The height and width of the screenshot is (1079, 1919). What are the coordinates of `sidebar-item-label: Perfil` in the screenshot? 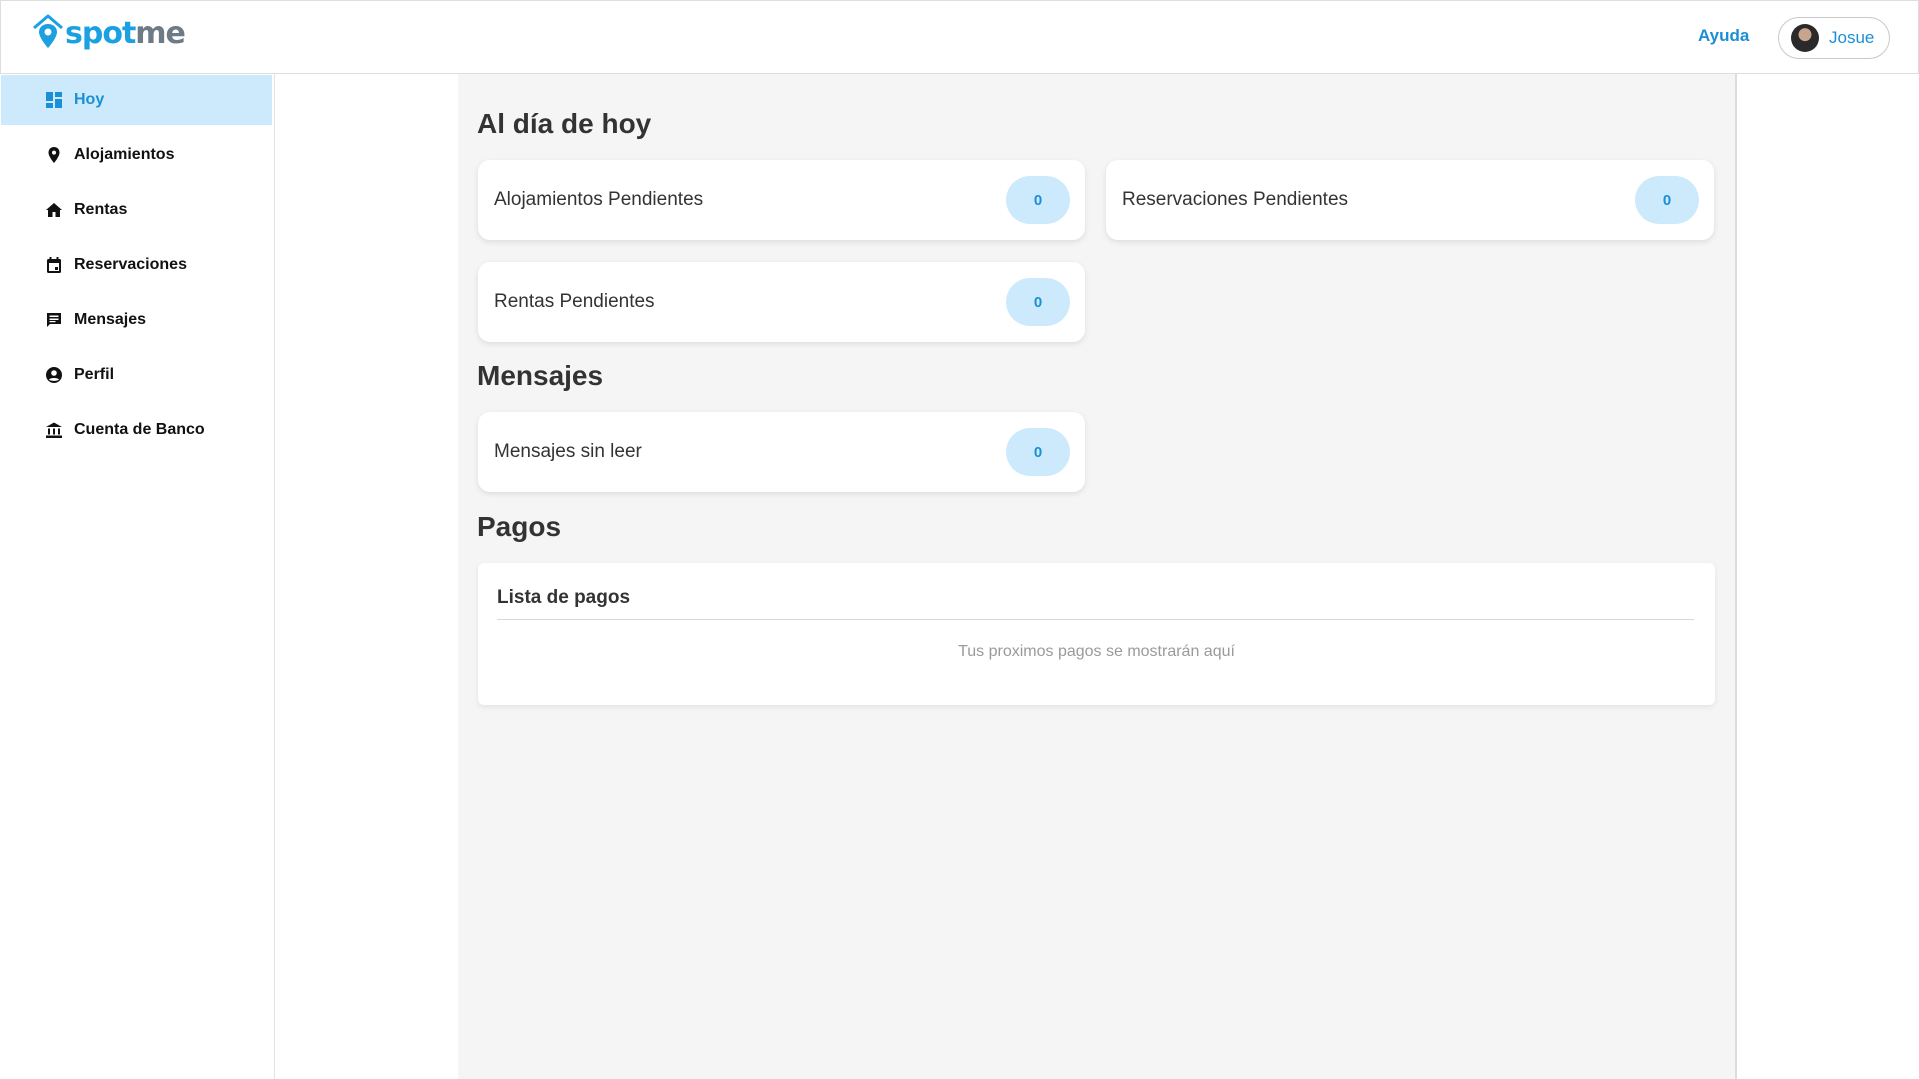 It's located at (94, 374).